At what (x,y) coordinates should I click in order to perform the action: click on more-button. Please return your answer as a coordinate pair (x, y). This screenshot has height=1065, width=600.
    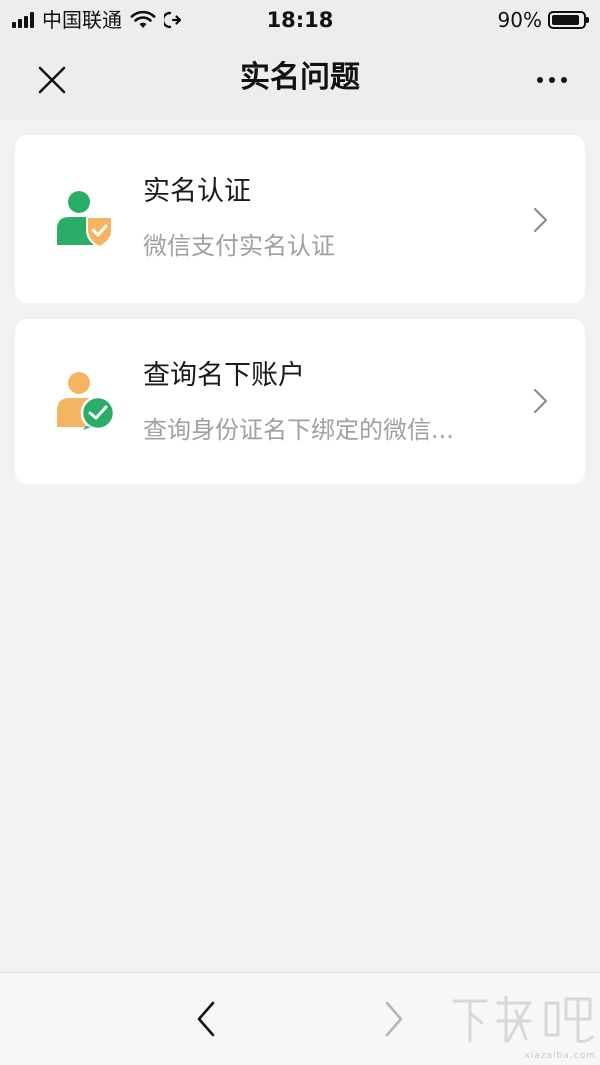
    Looking at the image, I should click on (552, 80).